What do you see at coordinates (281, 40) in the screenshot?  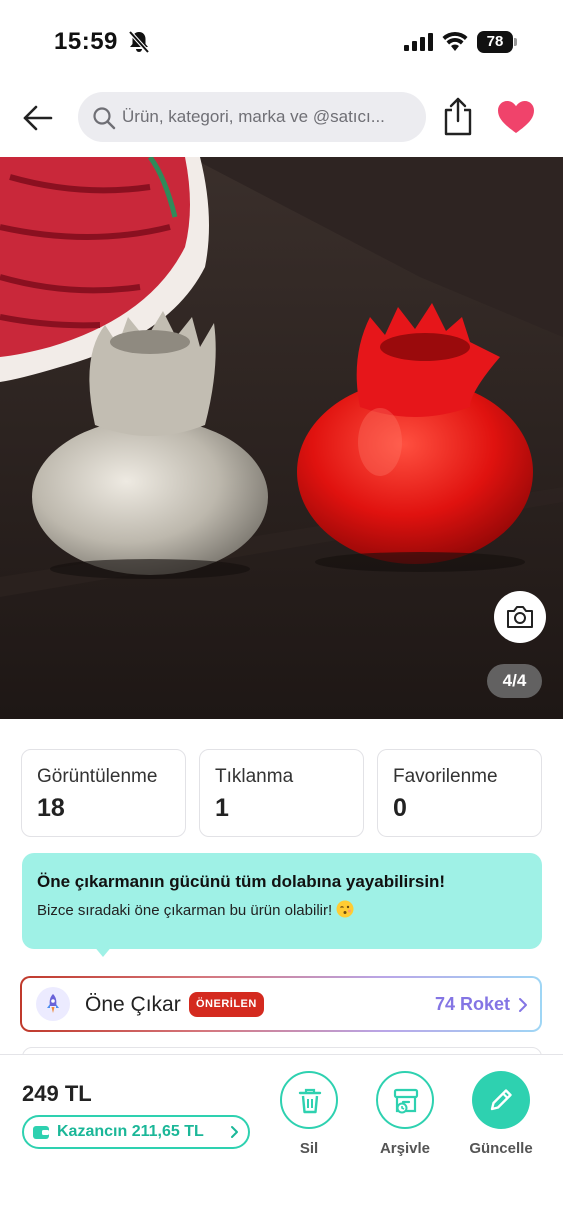 I see `status-bar: 15:59 78` at bounding box center [281, 40].